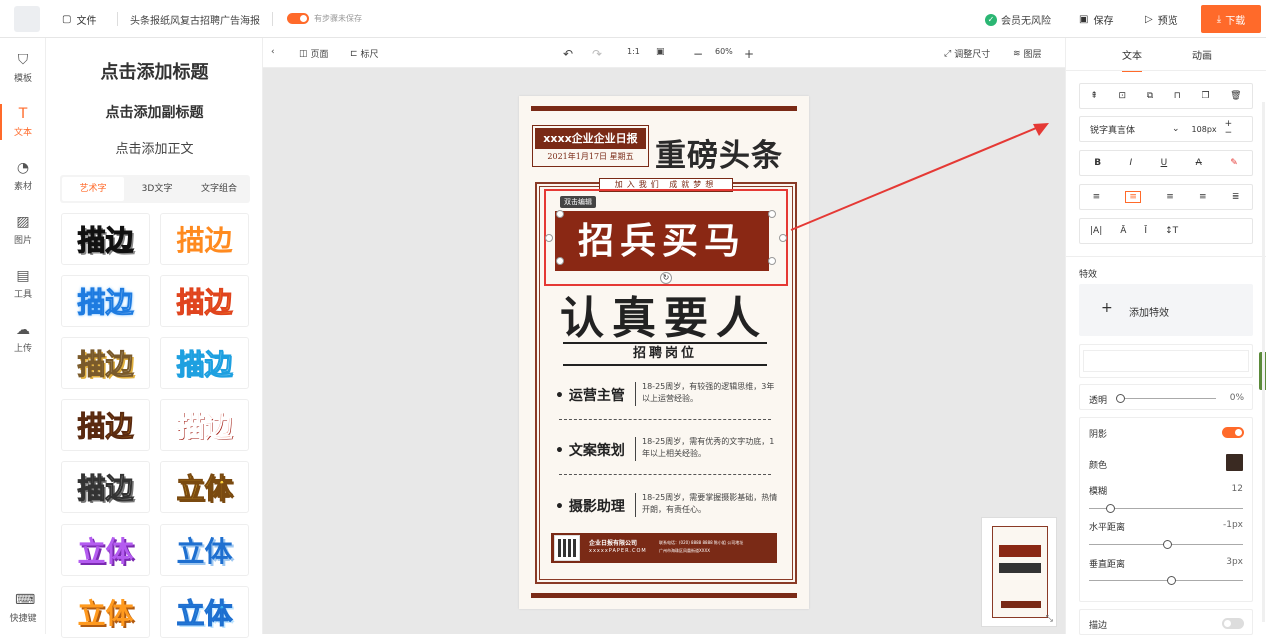 The image size is (1266, 638). Describe the element at coordinates (23, 338) in the screenshot. I see `nav-upload: ☁ 上传` at that location.